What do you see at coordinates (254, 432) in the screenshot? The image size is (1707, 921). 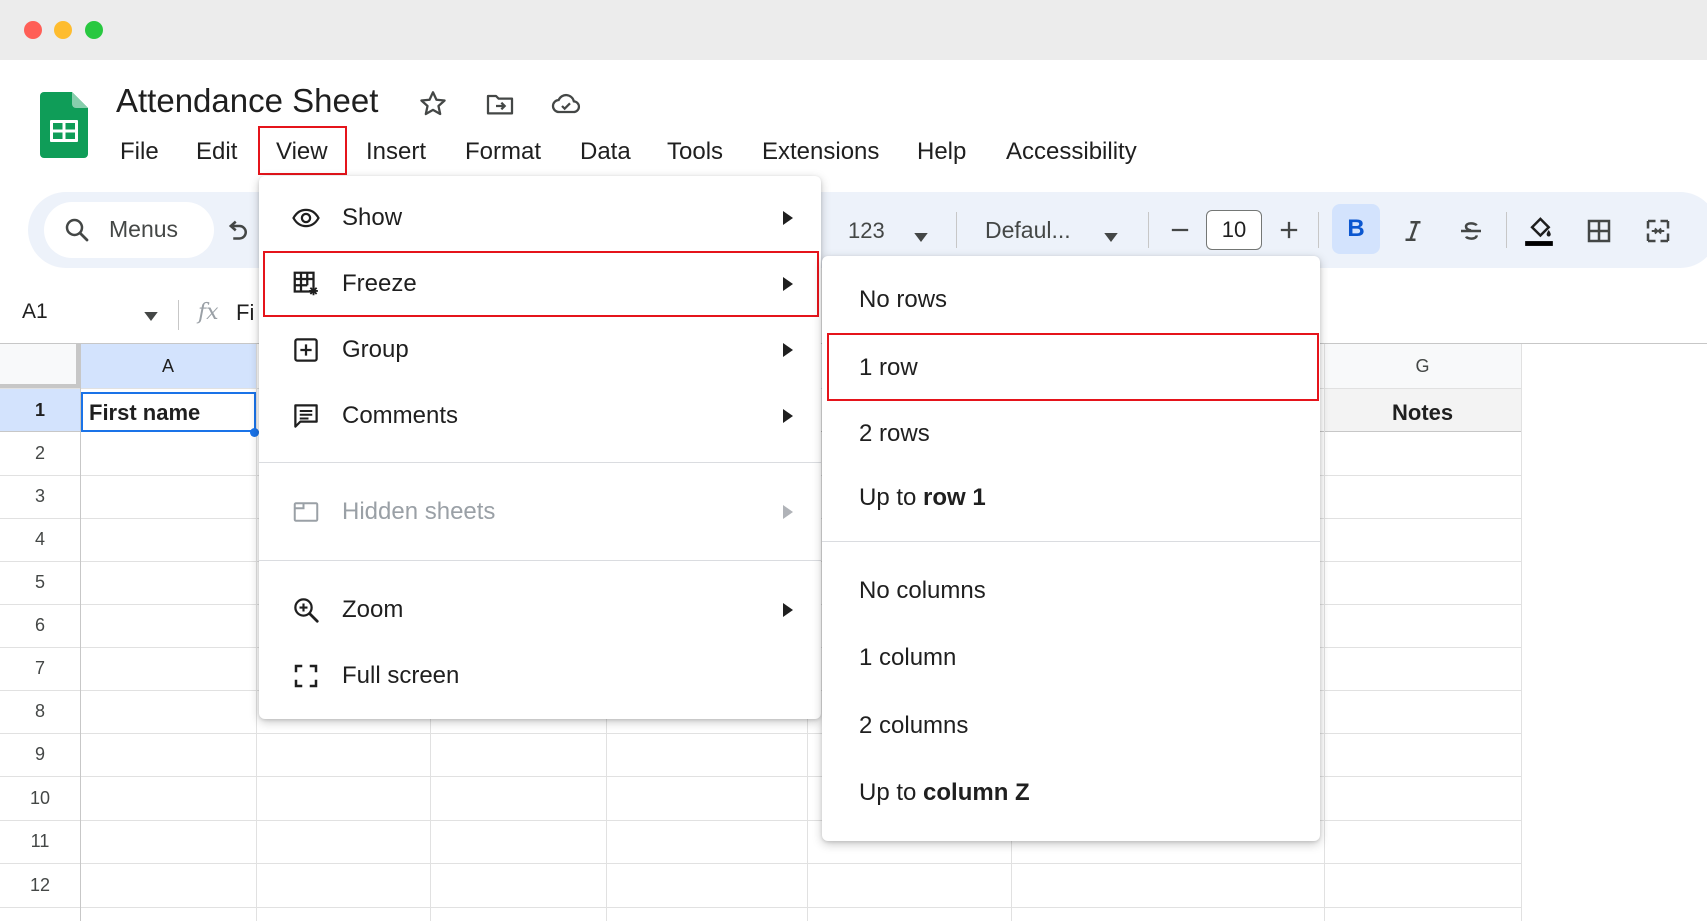 I see `fill-handle` at bounding box center [254, 432].